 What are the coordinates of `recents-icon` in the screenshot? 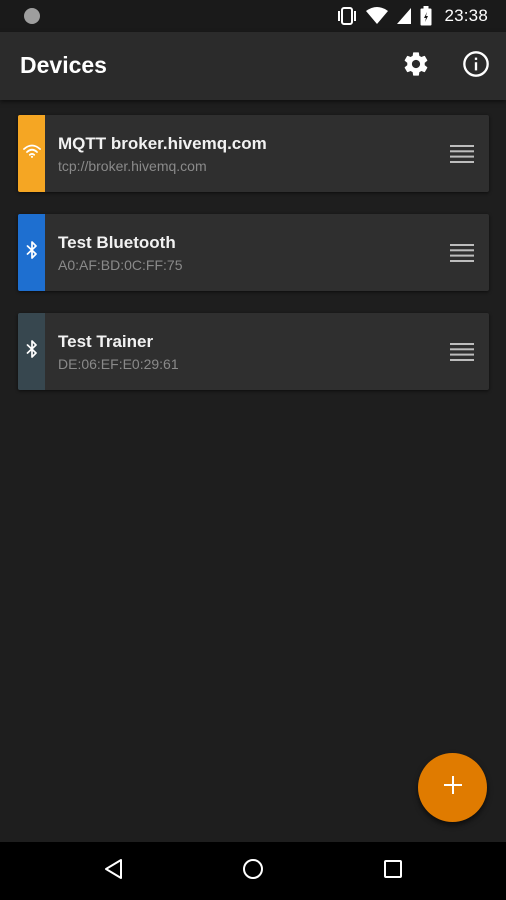 It's located at (393, 871).